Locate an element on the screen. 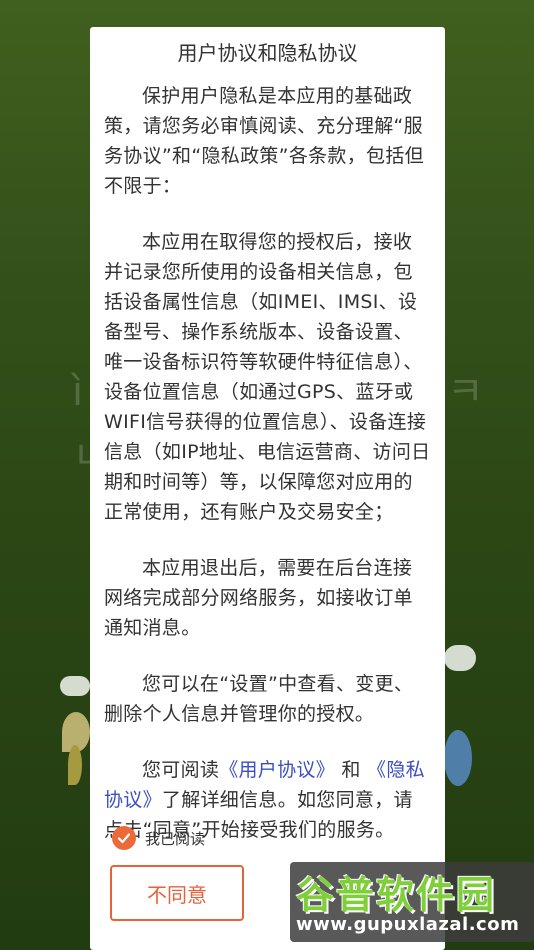  watermark-title: 谷普软件园 is located at coordinates (396, 895).